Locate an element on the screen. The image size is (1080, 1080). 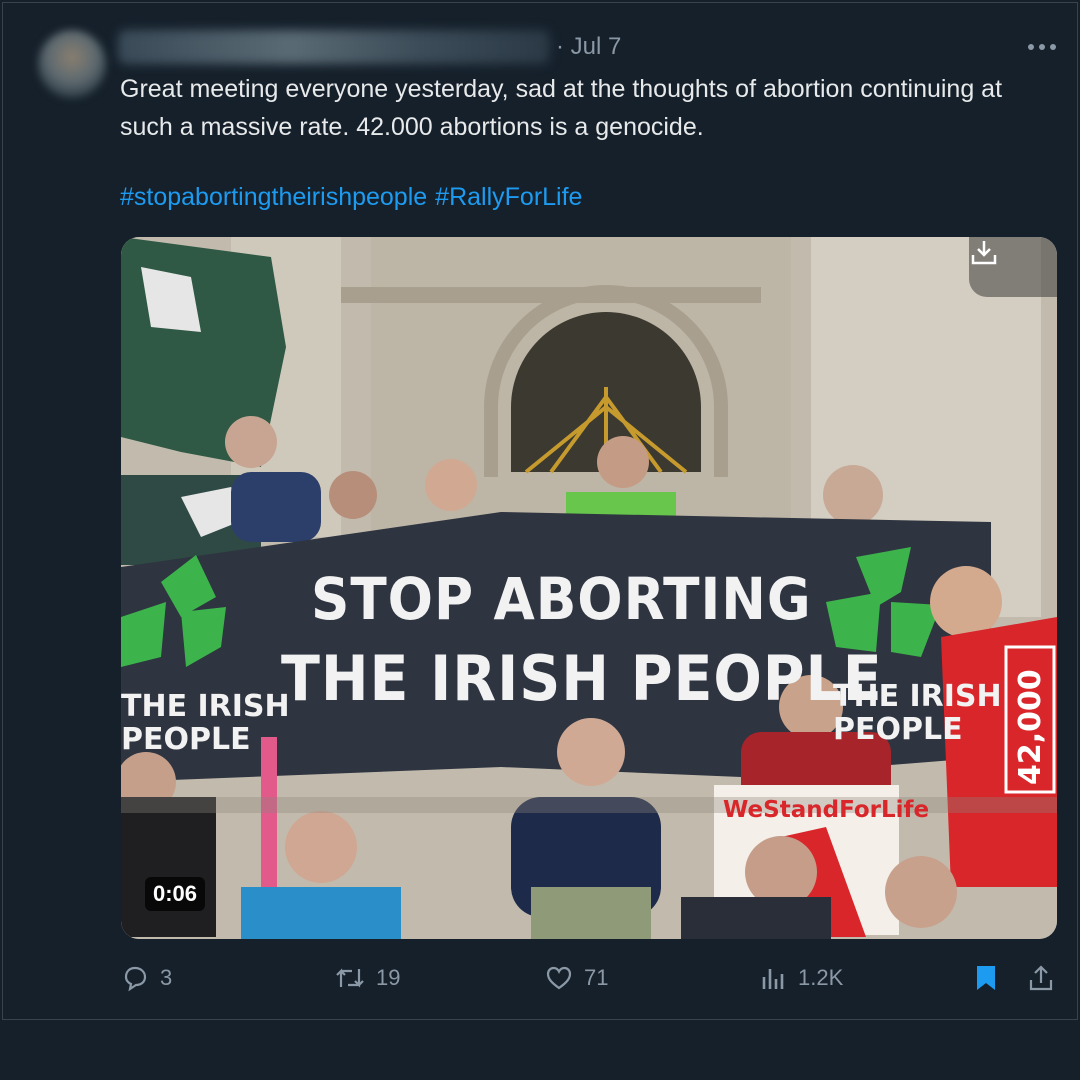
share-icon is located at coordinates (1041, 978).